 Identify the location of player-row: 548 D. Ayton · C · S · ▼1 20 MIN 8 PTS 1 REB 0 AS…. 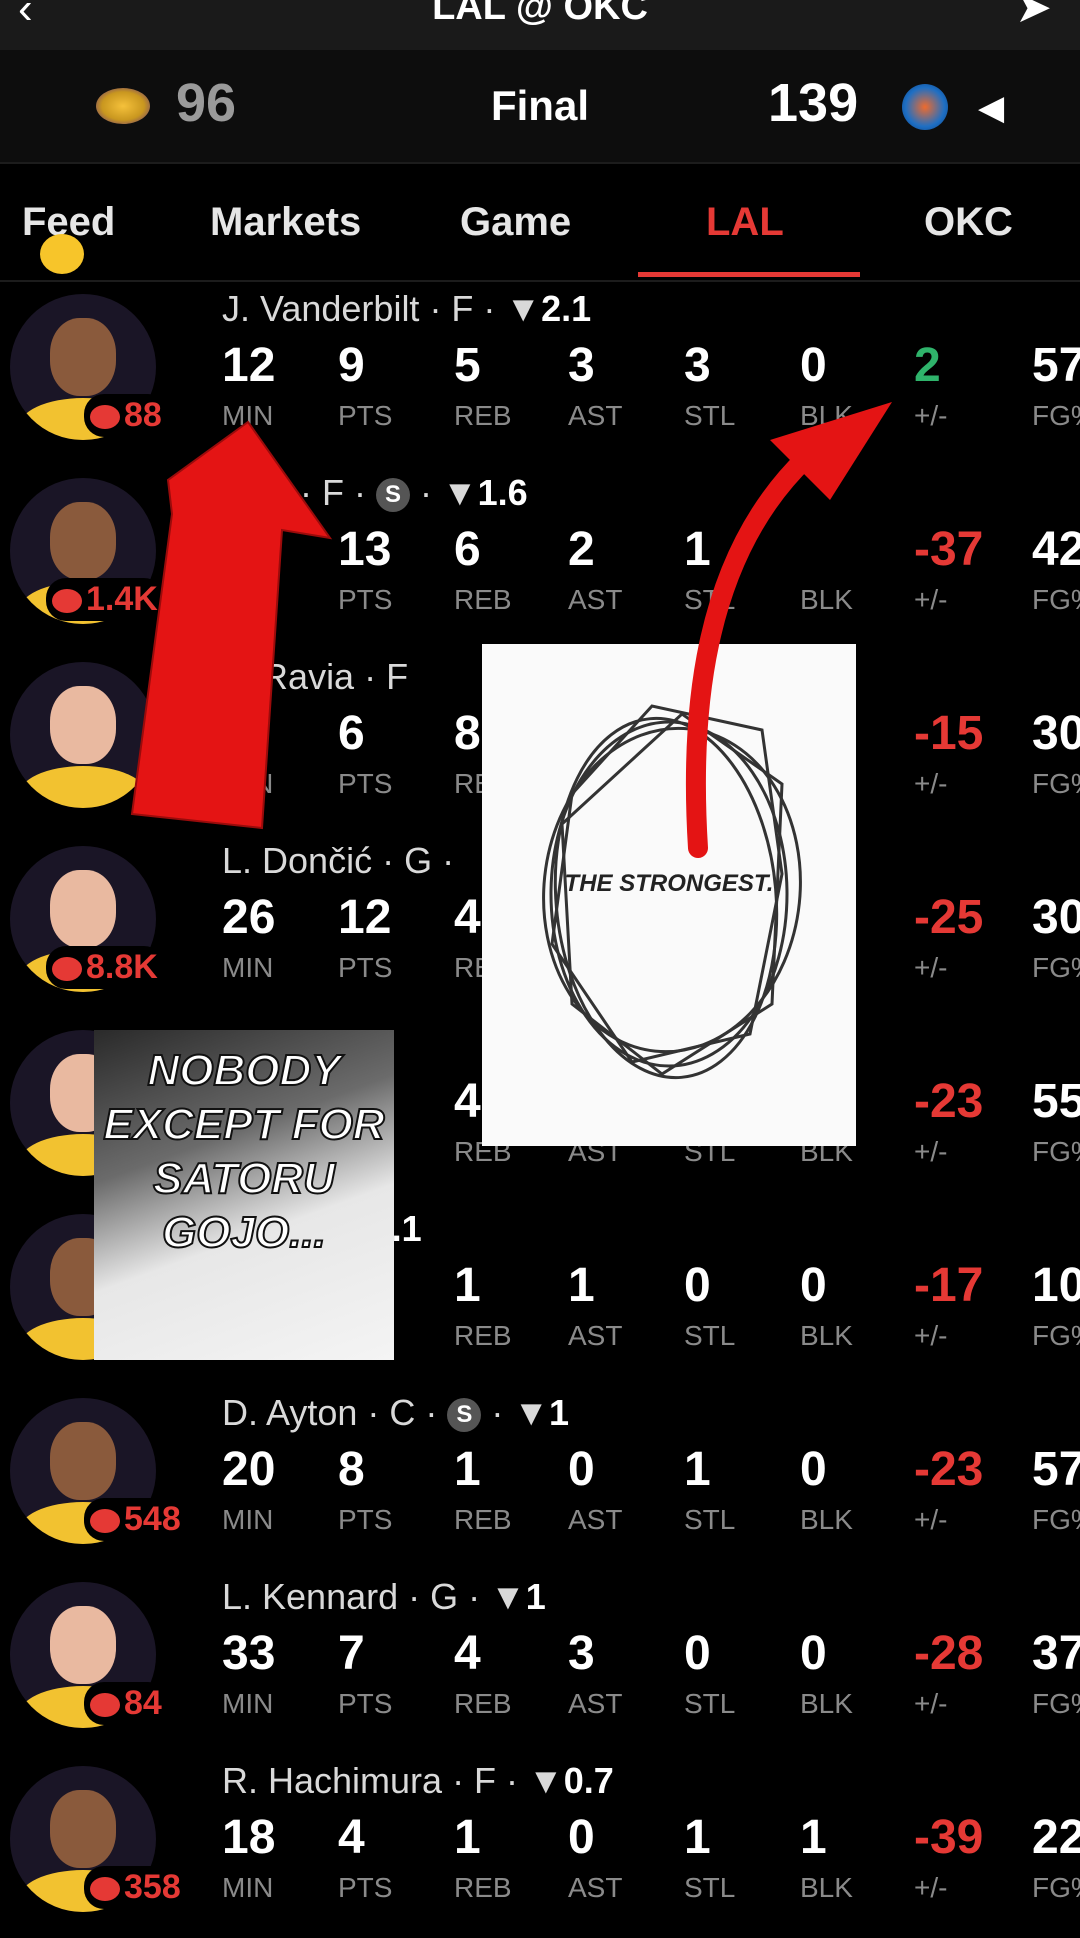
(540, 1478).